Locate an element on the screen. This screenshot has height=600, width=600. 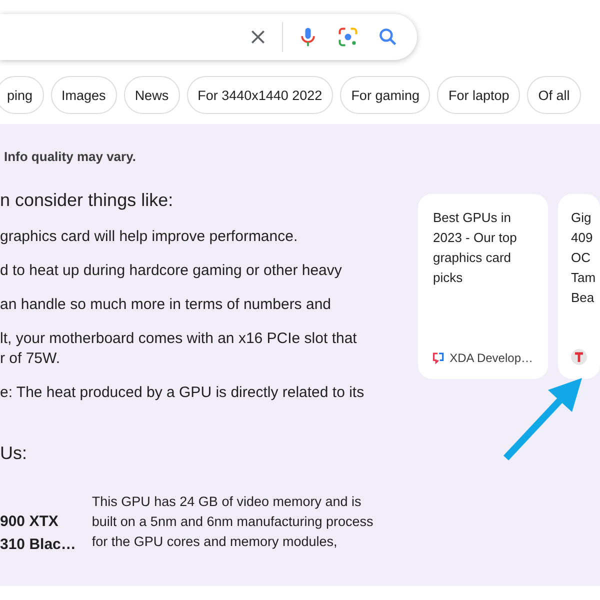
list-text: d to heat up during hardcore gaming or other heavy is located at coordinates (171, 271).